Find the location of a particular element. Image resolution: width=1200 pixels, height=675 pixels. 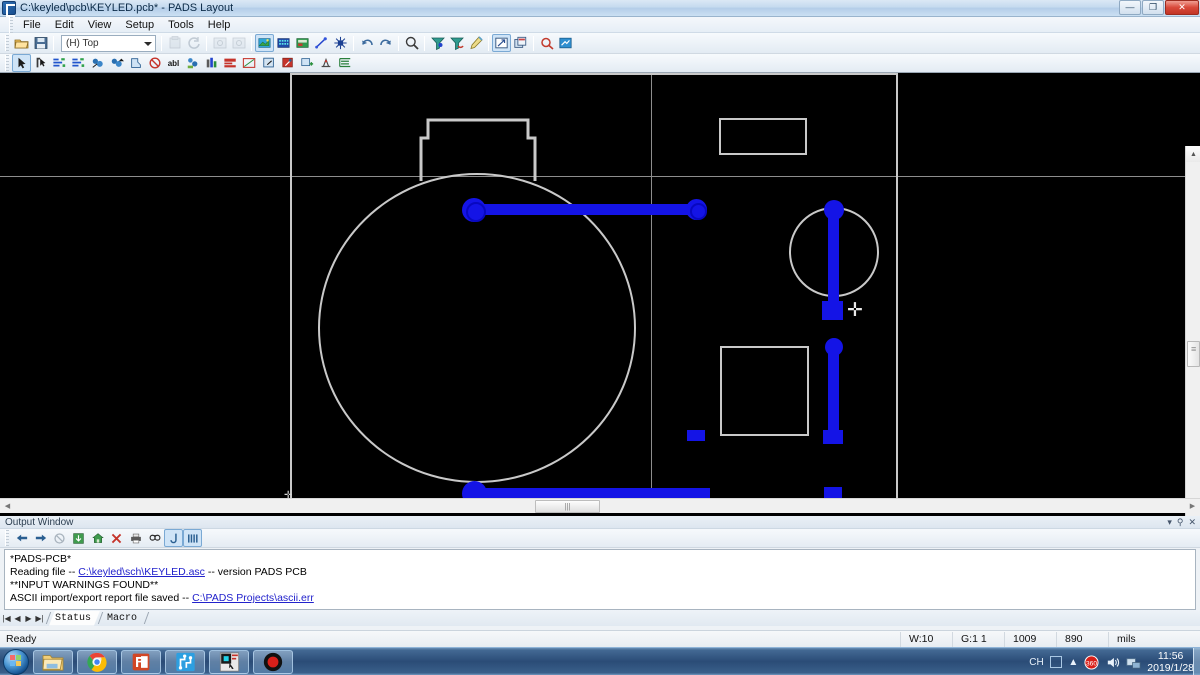

query-icon is located at coordinates (546, 43).